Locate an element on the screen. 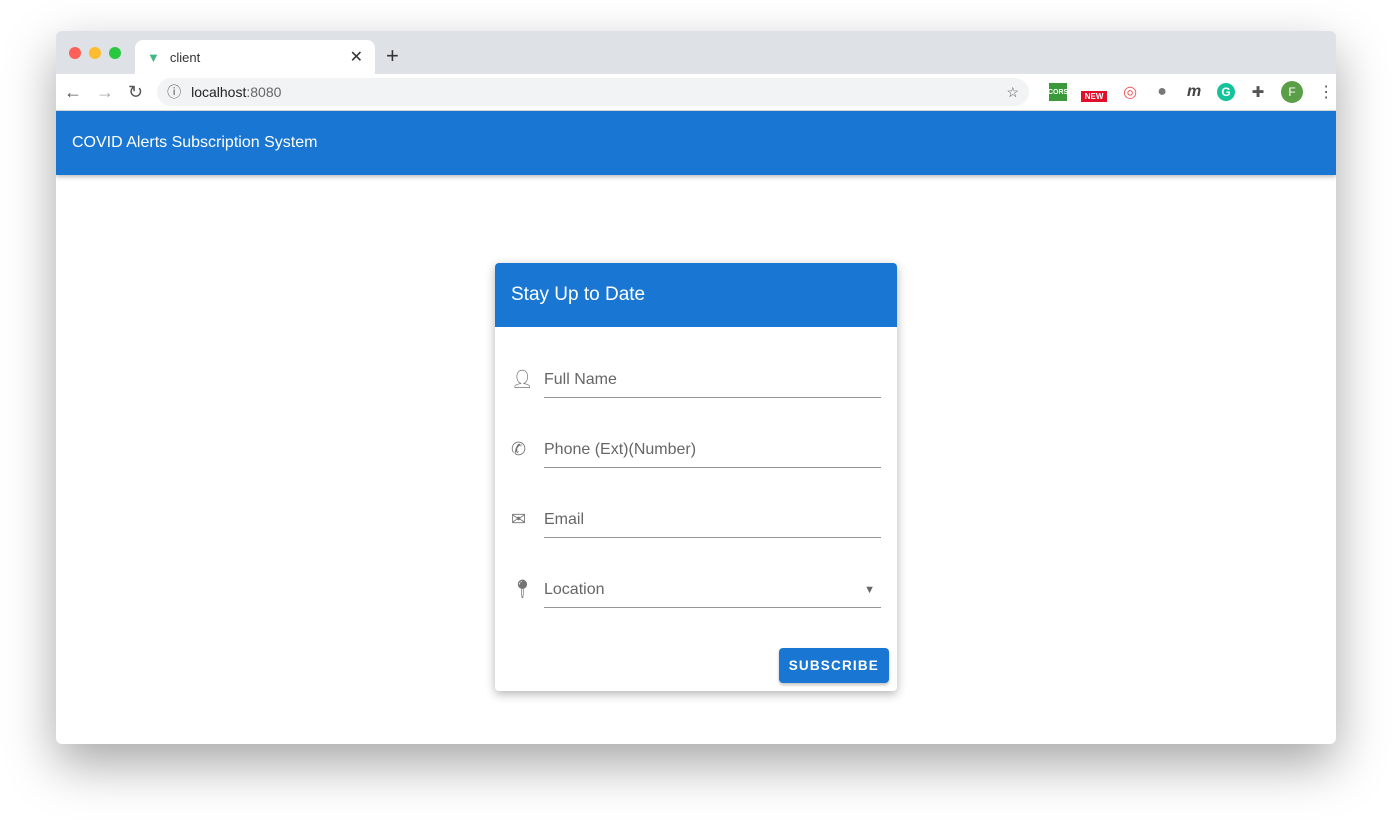  cors-icon: CORS is located at coordinates (1058, 92).